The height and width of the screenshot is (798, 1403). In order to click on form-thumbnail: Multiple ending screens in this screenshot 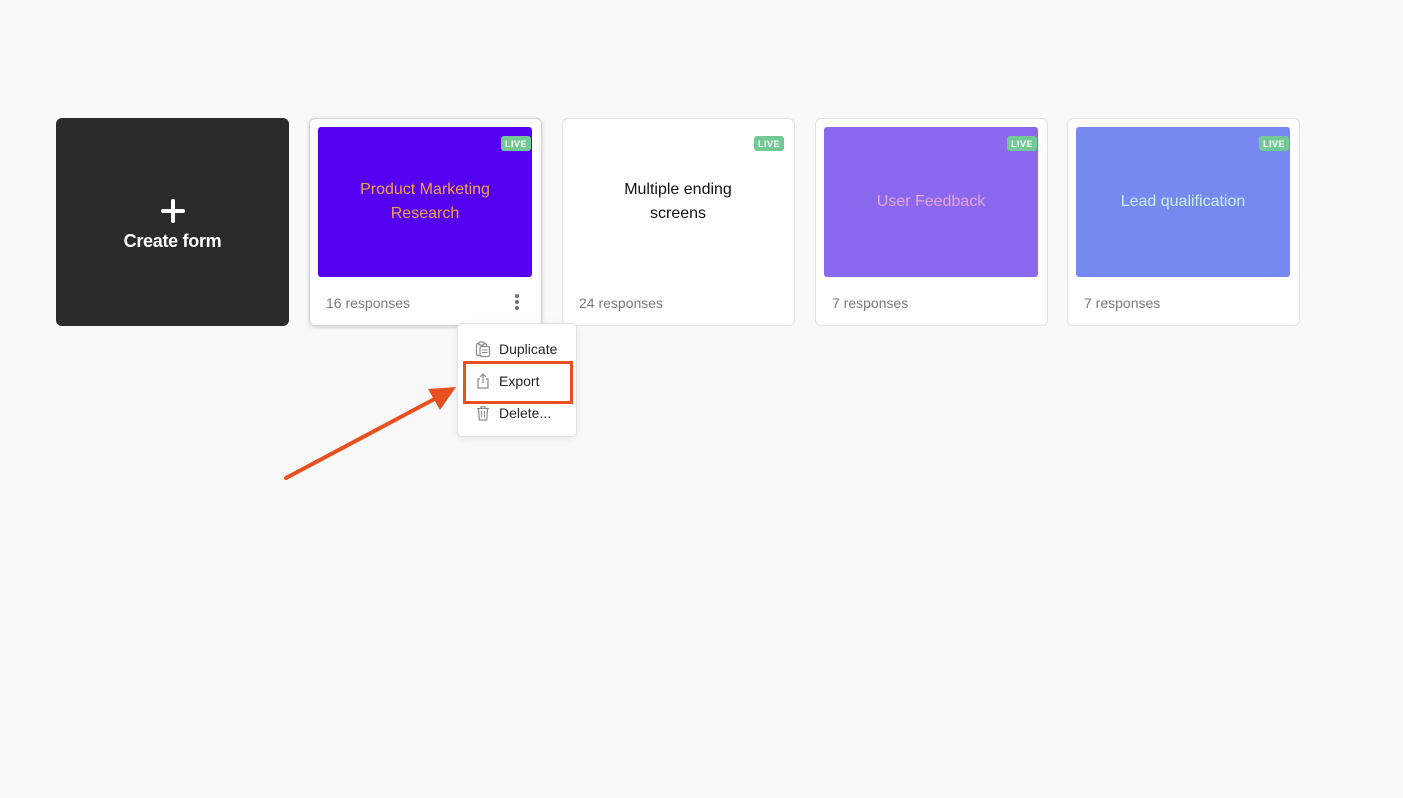, I will do `click(678, 202)`.